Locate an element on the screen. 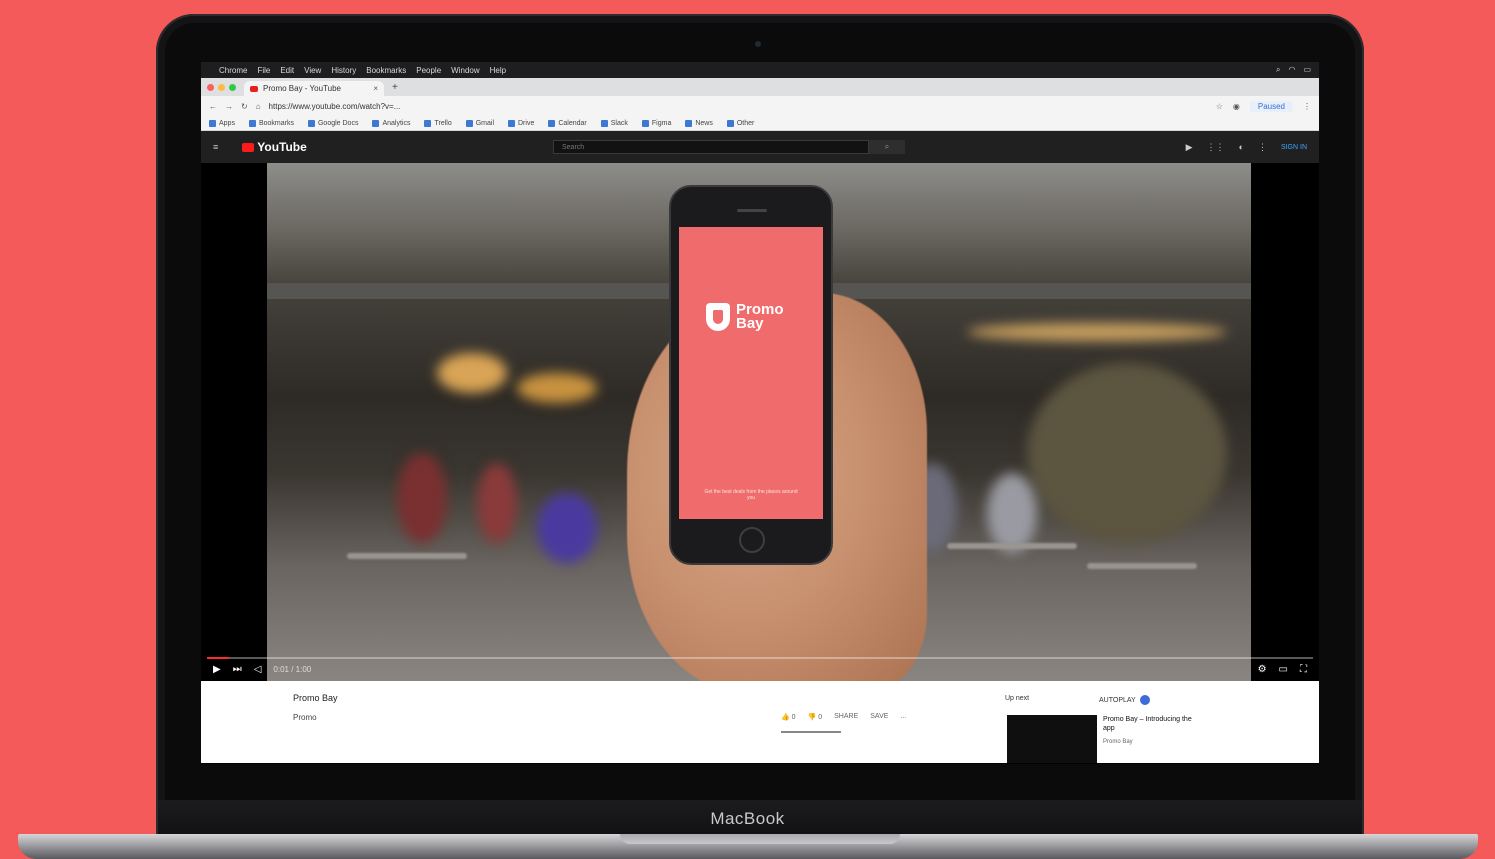 This screenshot has height=859, width=1495. bookmark-item: Gmail is located at coordinates (479, 123).